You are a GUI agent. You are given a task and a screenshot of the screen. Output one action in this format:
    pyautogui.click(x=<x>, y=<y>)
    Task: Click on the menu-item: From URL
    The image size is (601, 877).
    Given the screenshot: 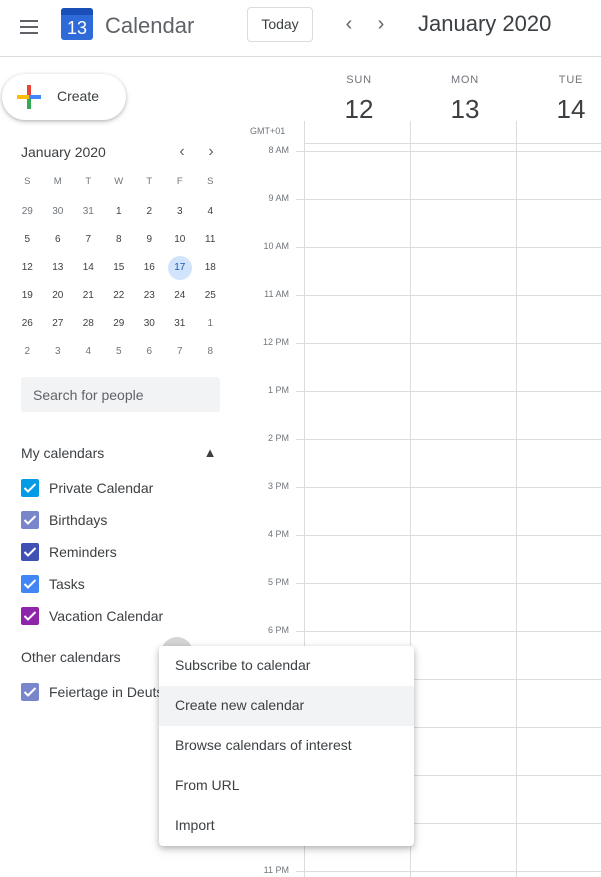 What is the action you would take?
    pyautogui.click(x=286, y=786)
    